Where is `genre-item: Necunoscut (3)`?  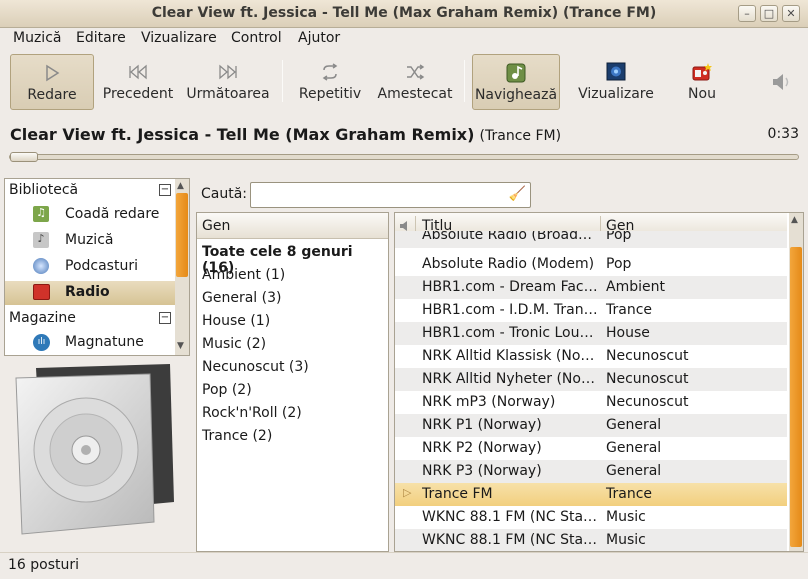
genre-item: Necunoscut (3) is located at coordinates (255, 367).